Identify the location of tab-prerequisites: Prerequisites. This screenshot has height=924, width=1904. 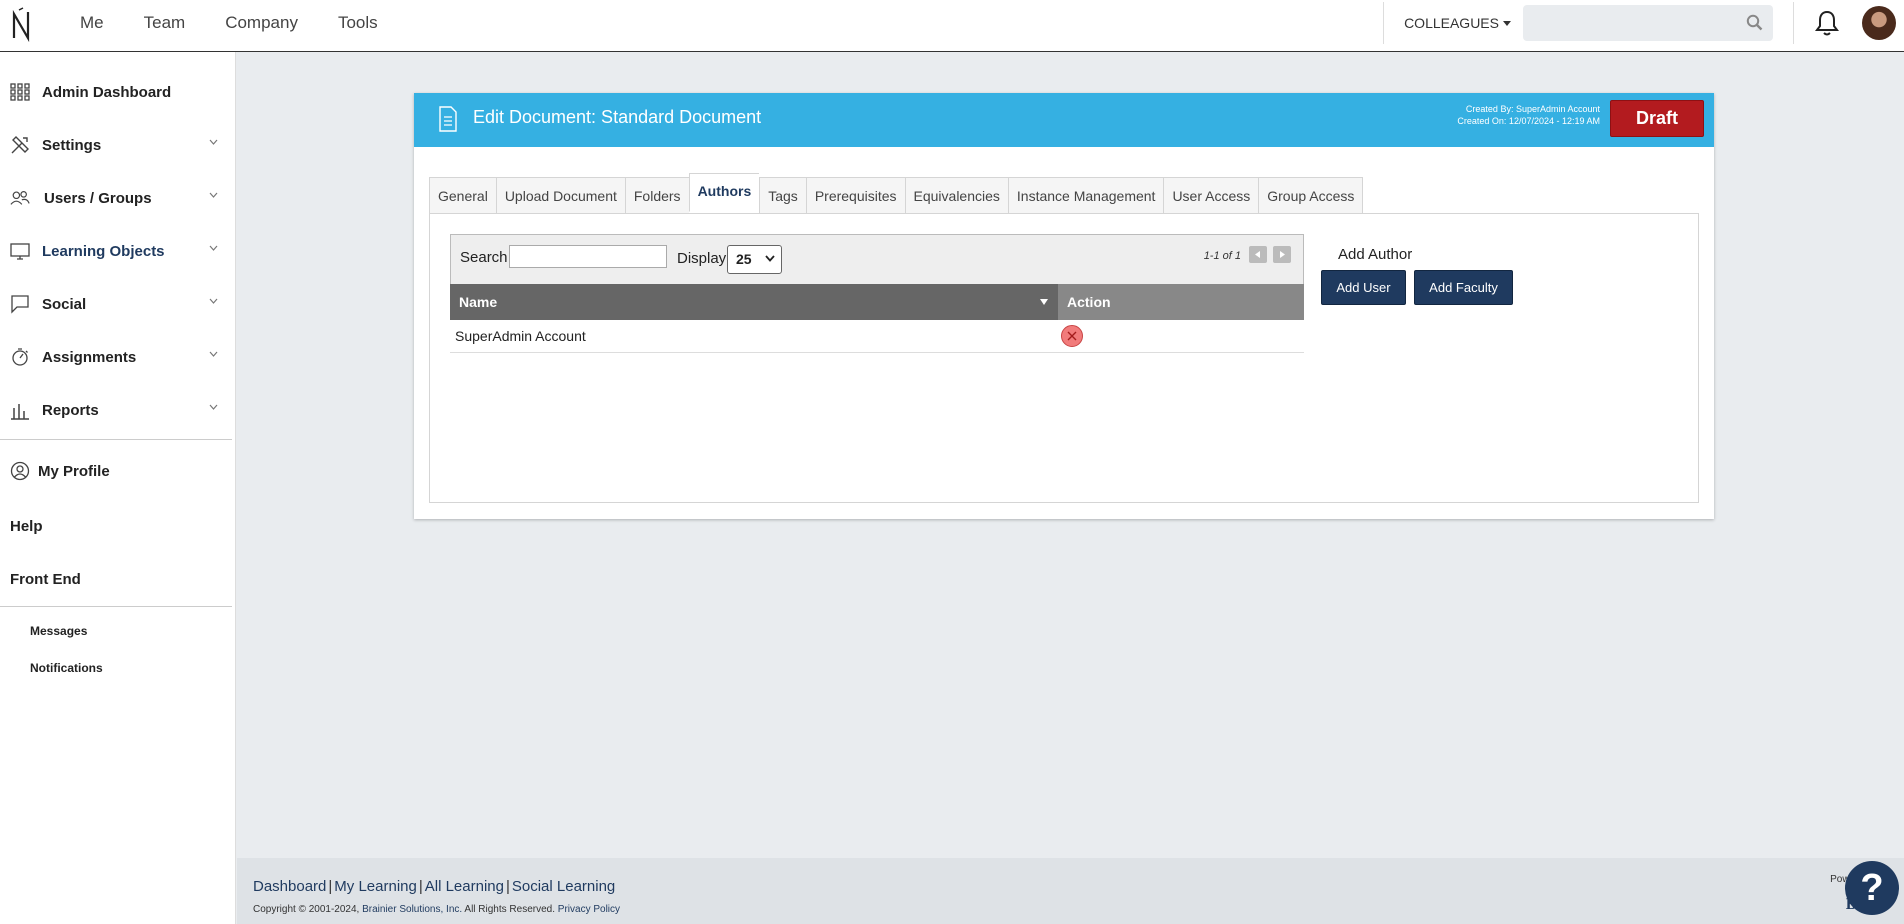
(855, 195).